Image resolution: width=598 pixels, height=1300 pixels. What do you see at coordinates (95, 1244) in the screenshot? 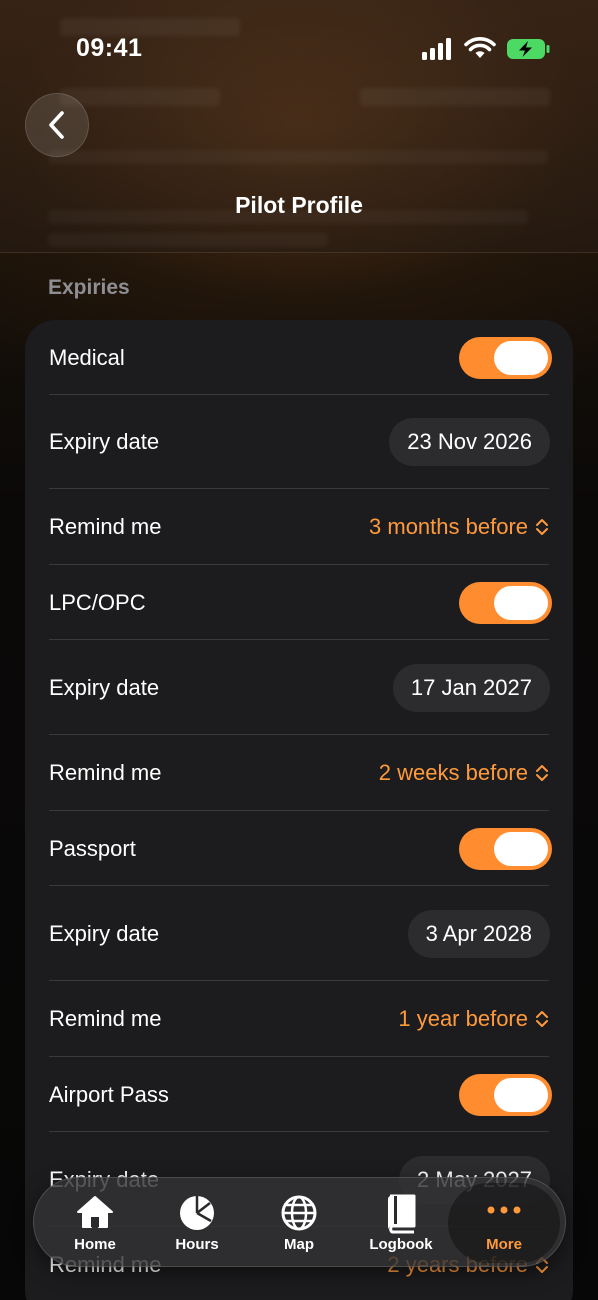
I see `tab-label: Home` at bounding box center [95, 1244].